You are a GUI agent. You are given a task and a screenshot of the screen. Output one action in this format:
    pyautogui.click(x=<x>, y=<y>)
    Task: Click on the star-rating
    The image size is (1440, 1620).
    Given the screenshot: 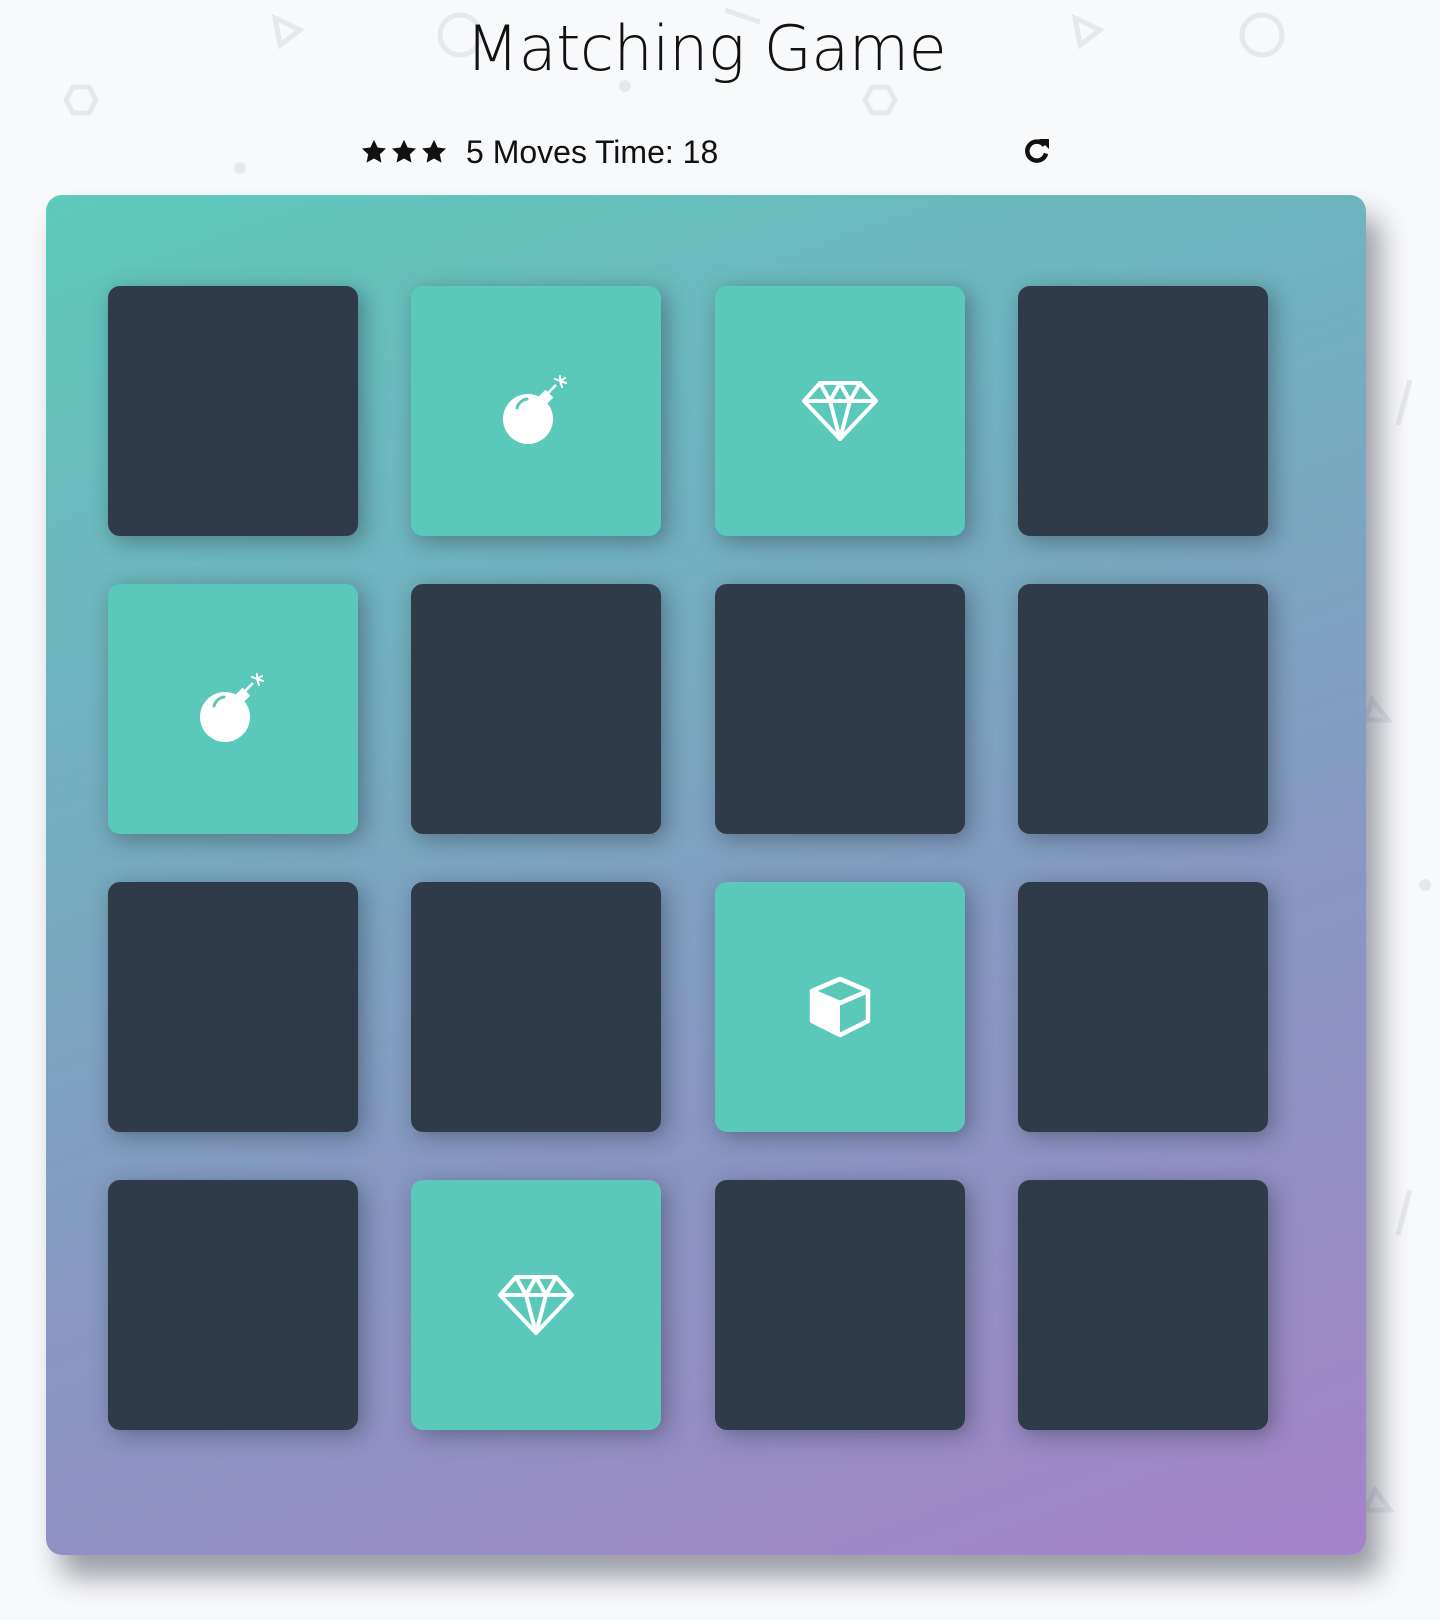 What is the action you would take?
    pyautogui.click(x=404, y=152)
    